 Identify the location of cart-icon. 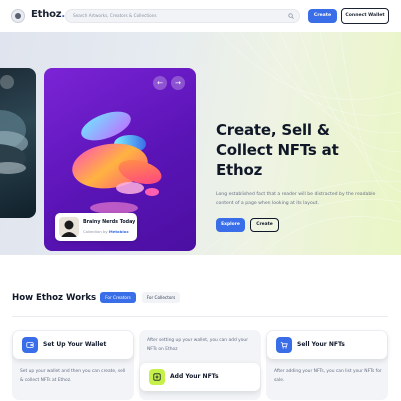
(284, 345).